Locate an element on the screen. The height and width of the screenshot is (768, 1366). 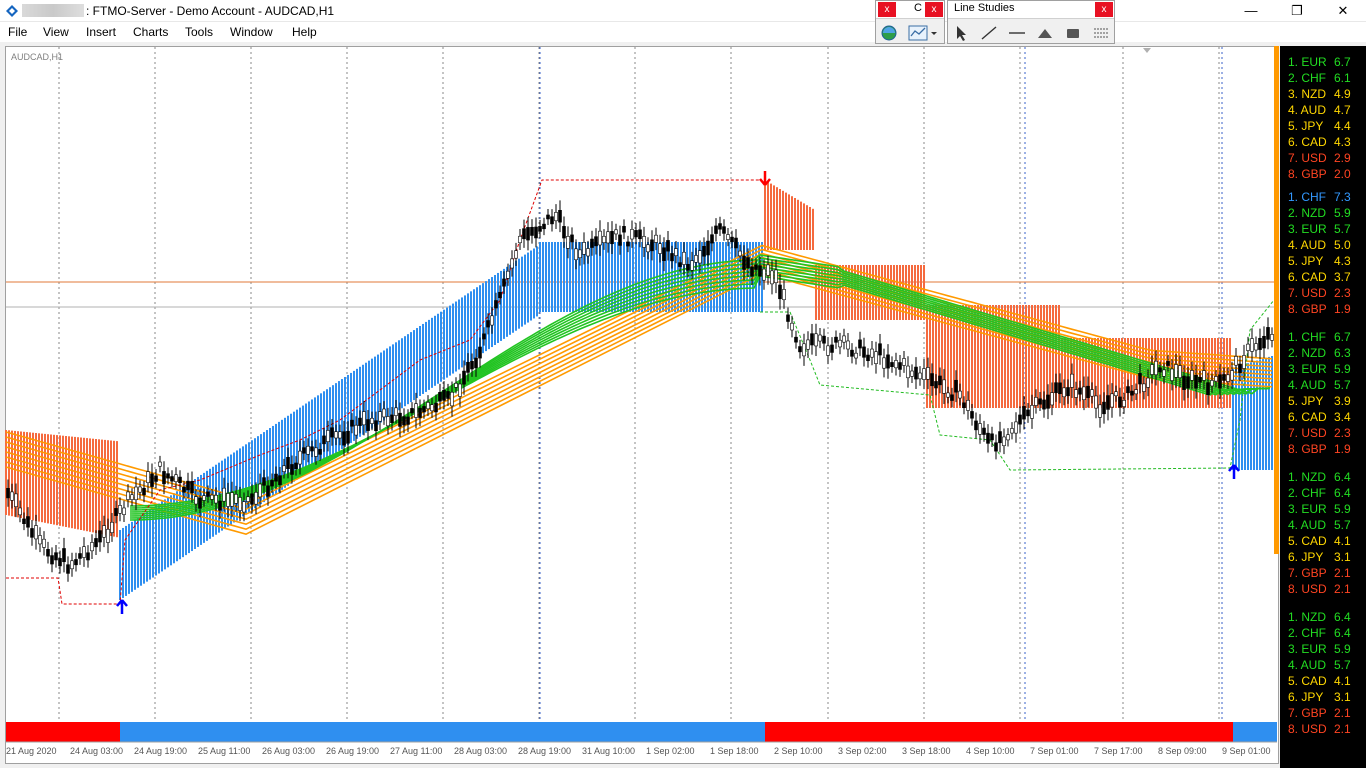
strength-row: 3. EUR 5.9 is located at coordinates (1323, 369).